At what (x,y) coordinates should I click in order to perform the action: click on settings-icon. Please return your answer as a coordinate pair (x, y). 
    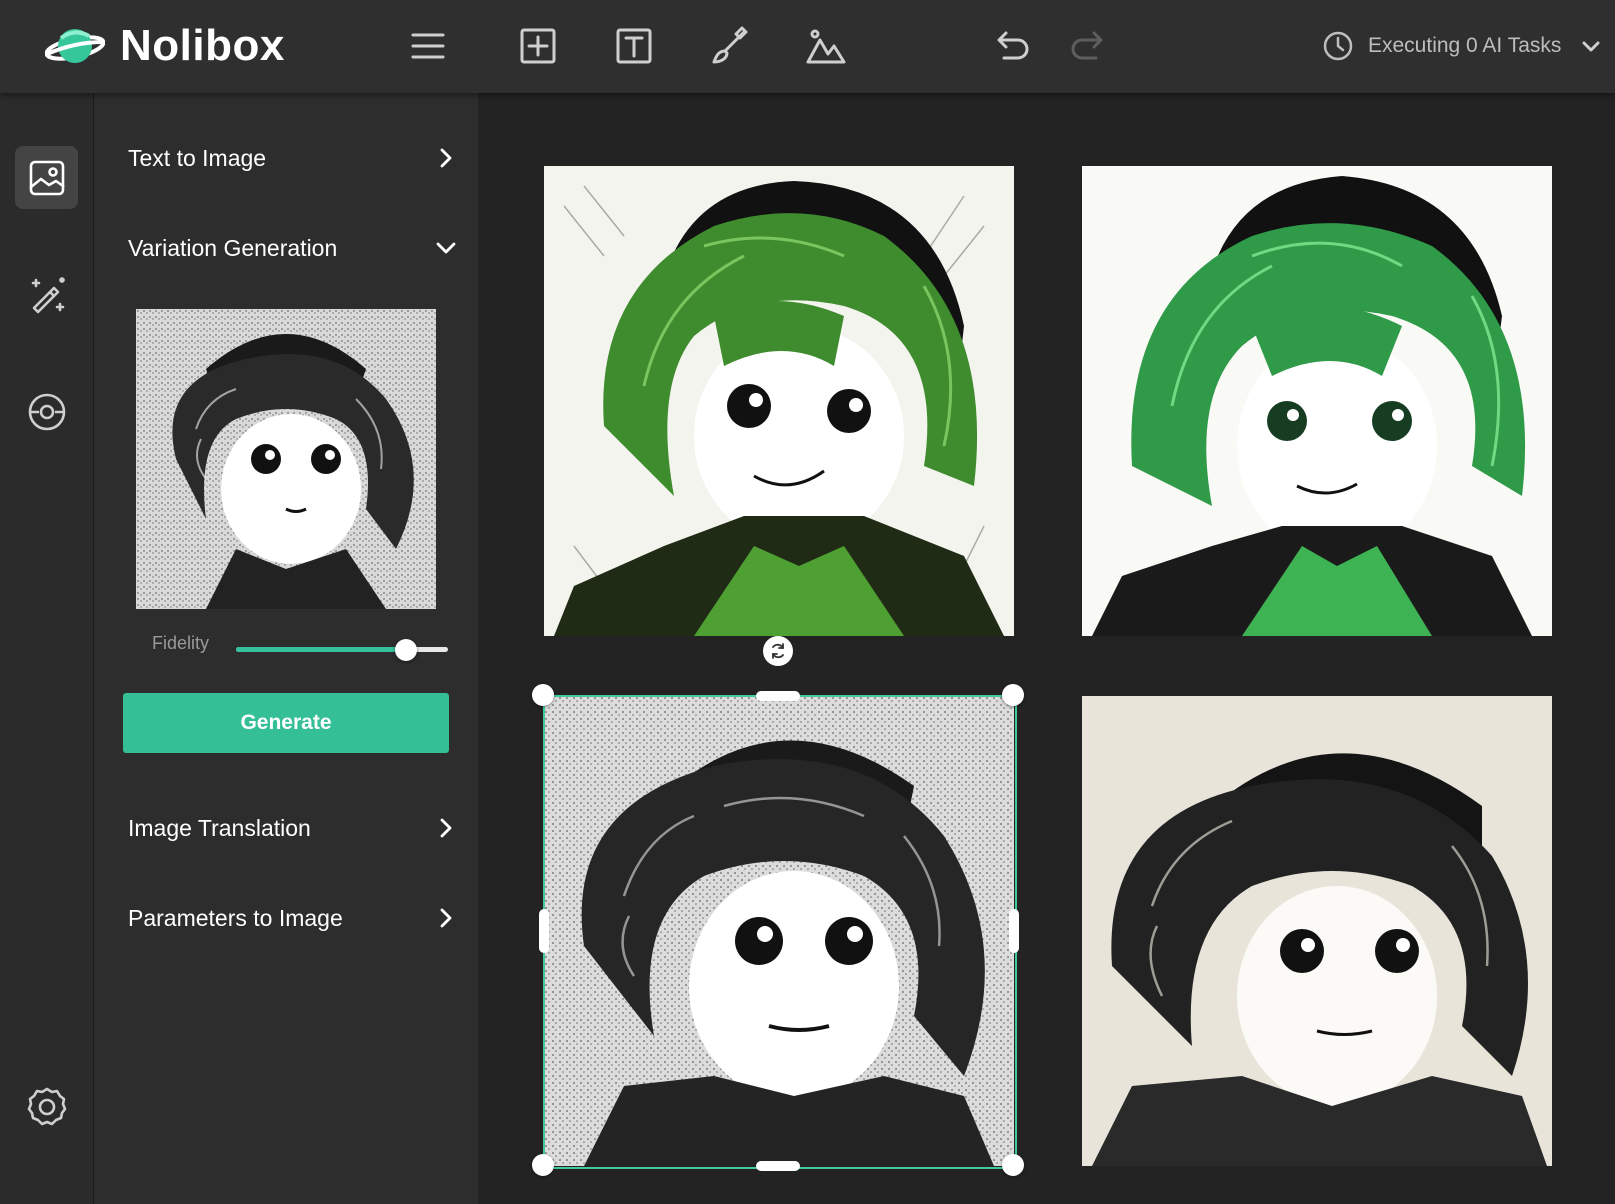
    Looking at the image, I should click on (46, 1106).